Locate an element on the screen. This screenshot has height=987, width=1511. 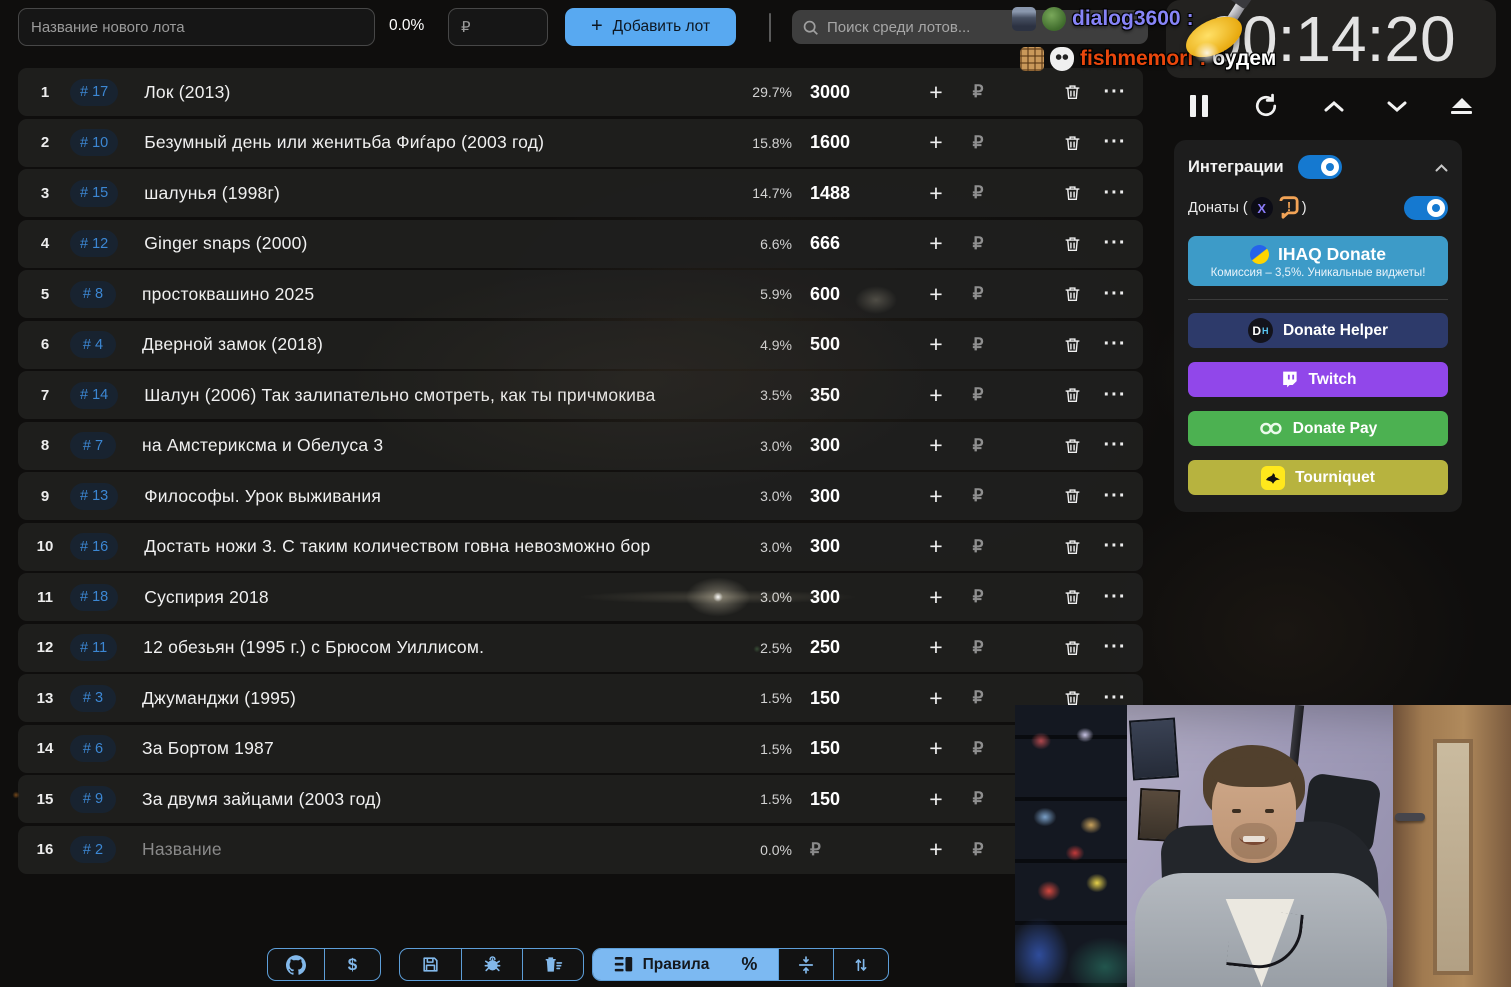
lot-title: За двумя зайцами (2003 год) is located at coordinates (438, 799).